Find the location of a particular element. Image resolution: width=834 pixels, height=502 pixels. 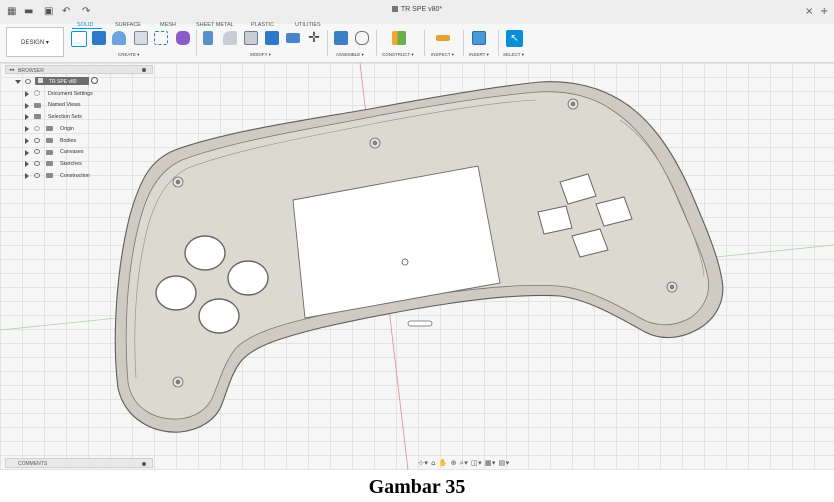

pin-icon is located at coordinates (144, 69).